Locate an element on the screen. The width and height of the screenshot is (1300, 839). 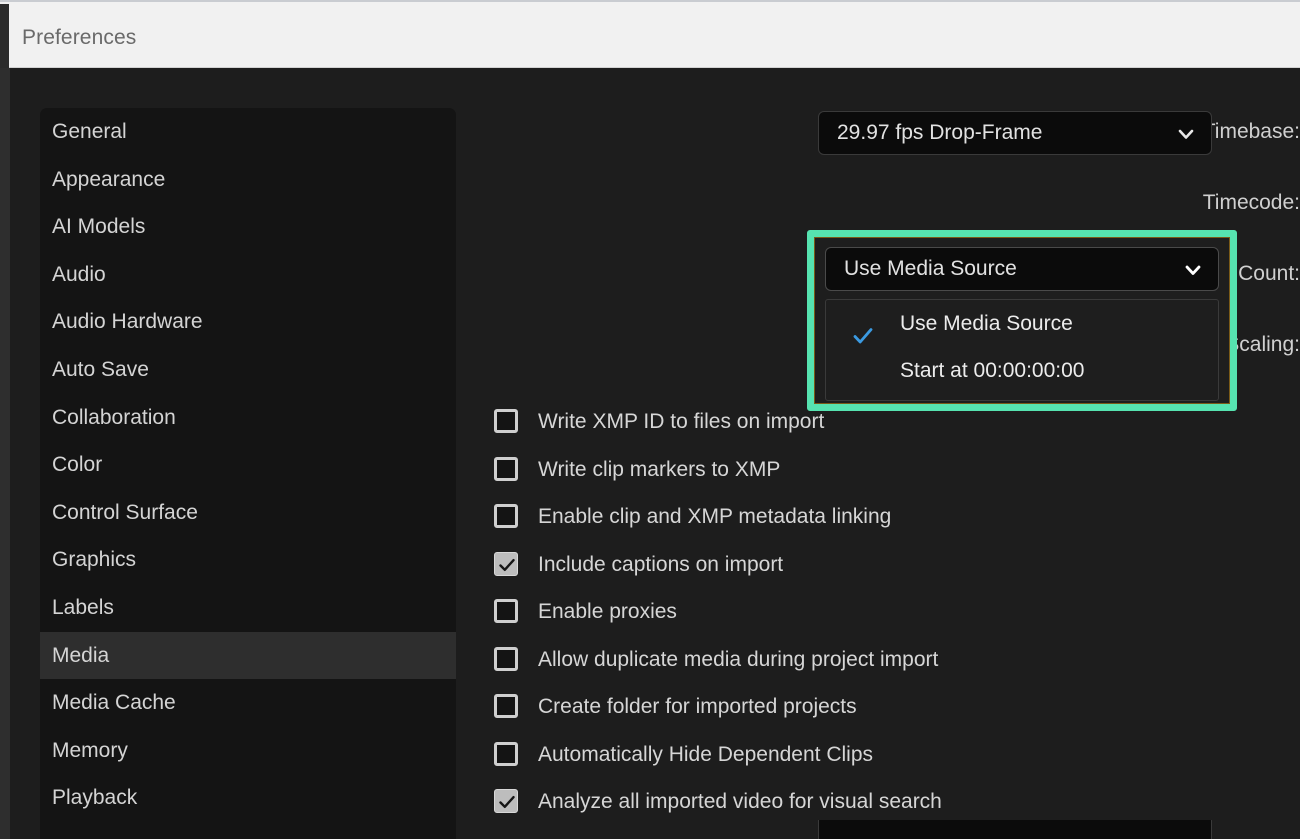
checkbox-row: Write clip markers to XMP is located at coordinates (889, 470).